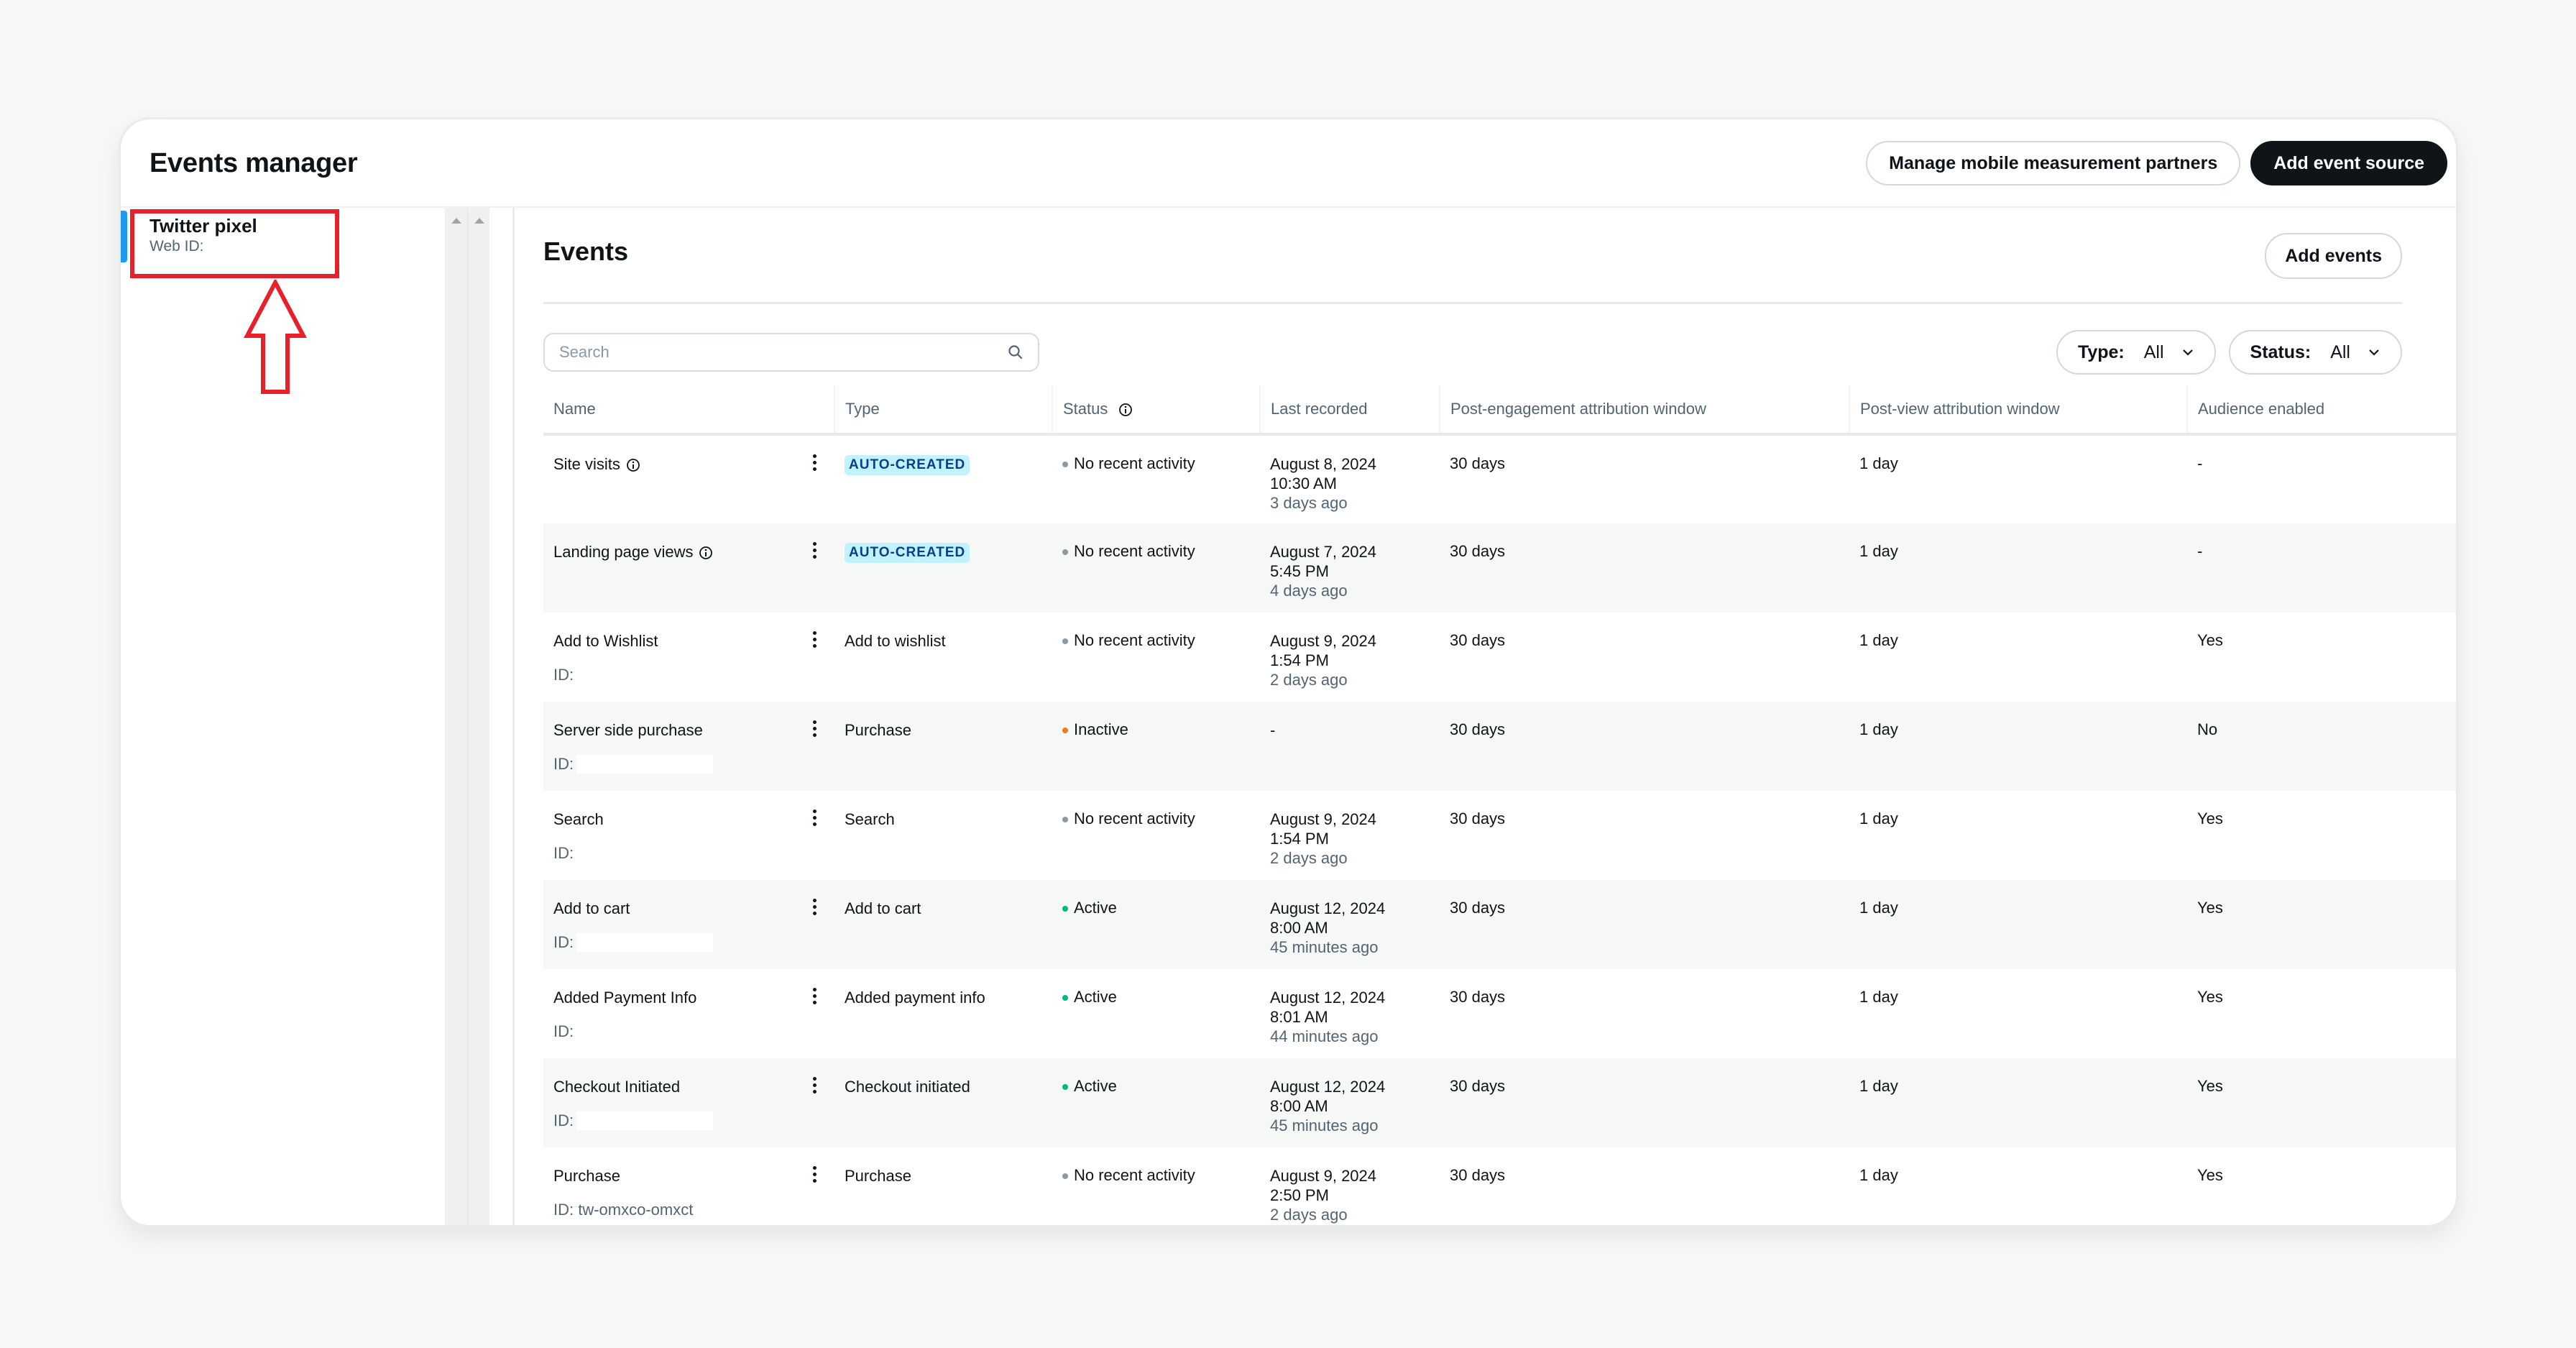 Image resolution: width=2576 pixels, height=1348 pixels. Describe the element at coordinates (1323, 464) in the screenshot. I see `last-recorded-date: August 8, 2024` at that location.